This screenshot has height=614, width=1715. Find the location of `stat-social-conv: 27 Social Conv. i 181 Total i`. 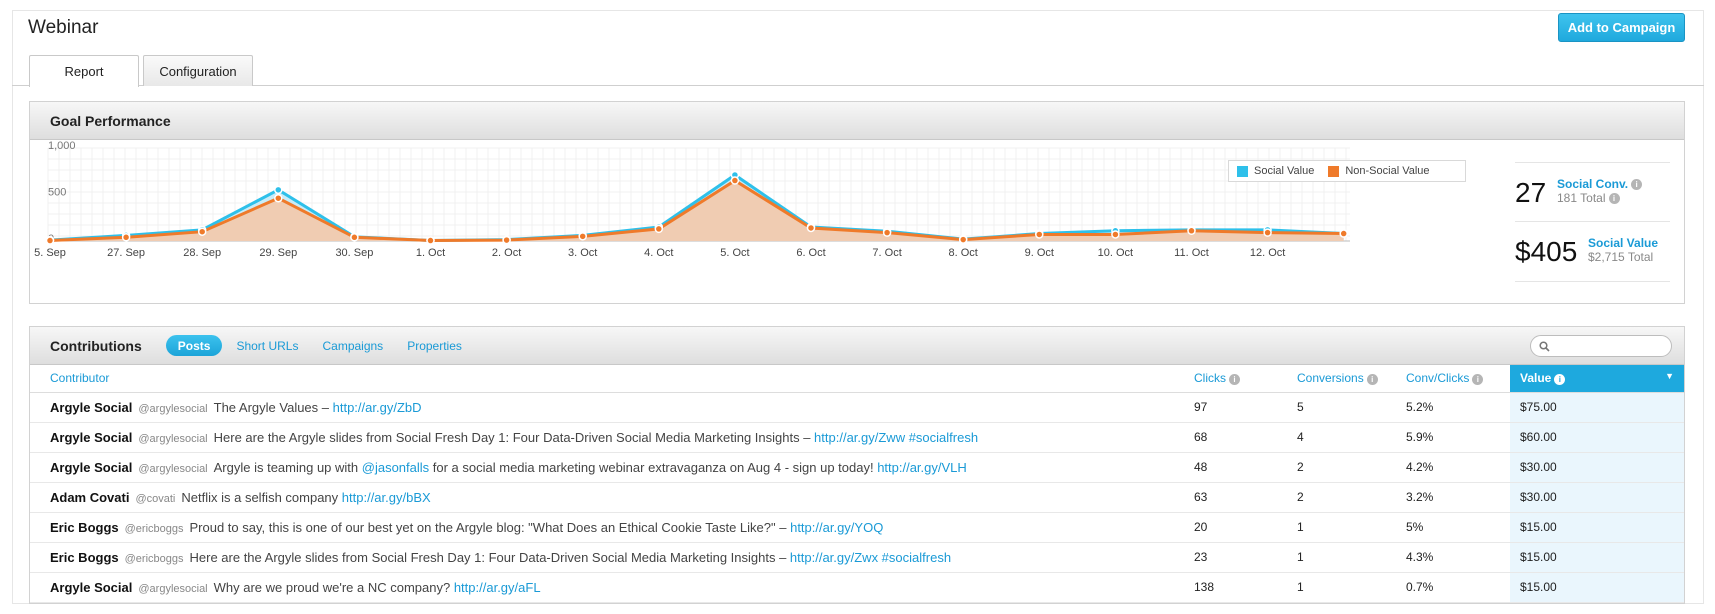

stat-social-conv: 27 Social Conv. i 181 Total i is located at coordinates (1592, 192).